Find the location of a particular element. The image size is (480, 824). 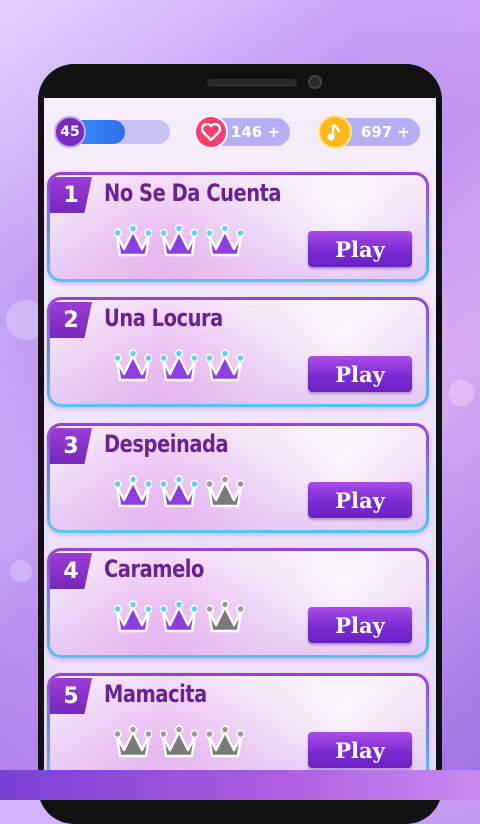

heart-icon is located at coordinates (211, 132).